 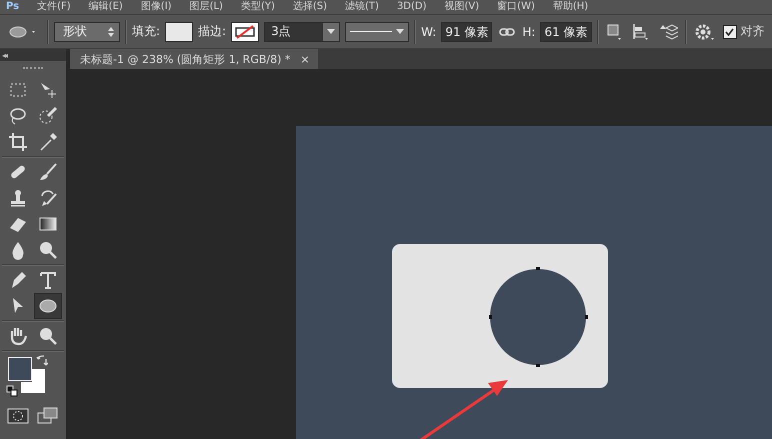 What do you see at coordinates (54, 7) in the screenshot?
I see `menu-item: 文件(F)` at bounding box center [54, 7].